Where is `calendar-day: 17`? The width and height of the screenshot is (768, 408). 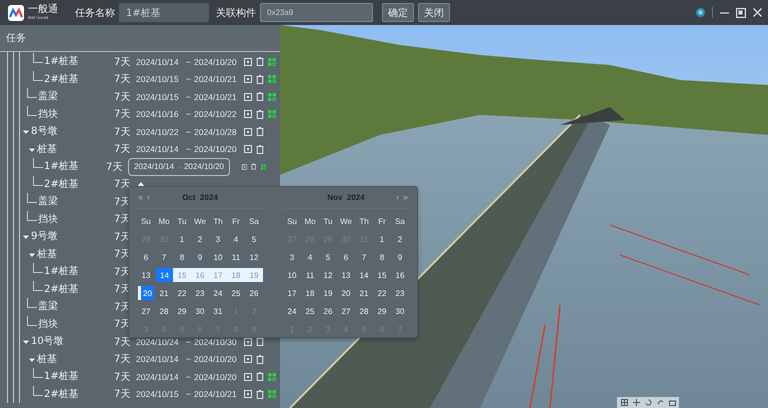
calendar-day: 17 is located at coordinates (292, 293).